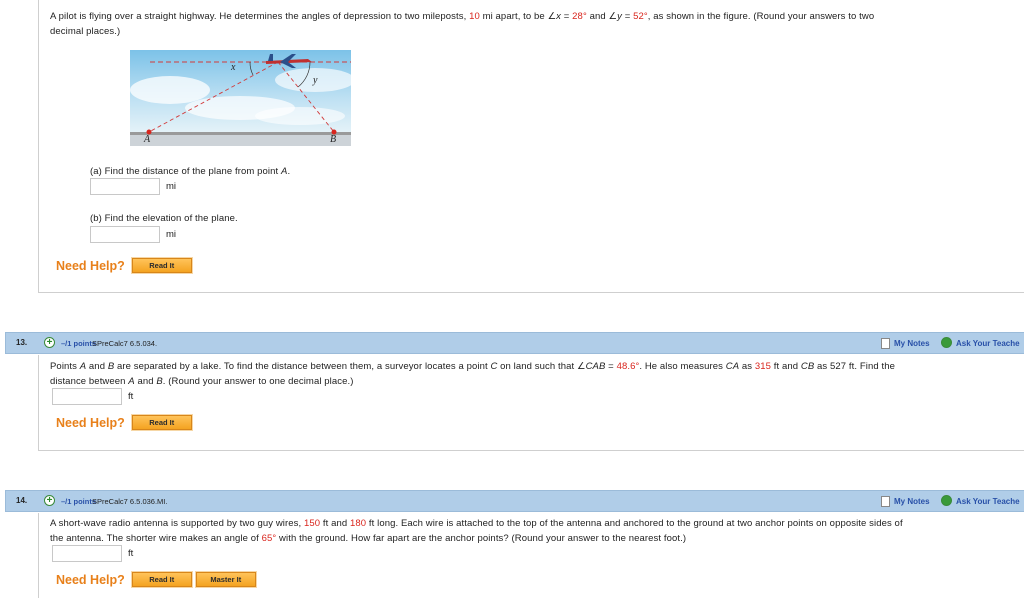 This screenshot has width=1024, height=598. I want to click on angle-y-label: y, so click(315, 80).